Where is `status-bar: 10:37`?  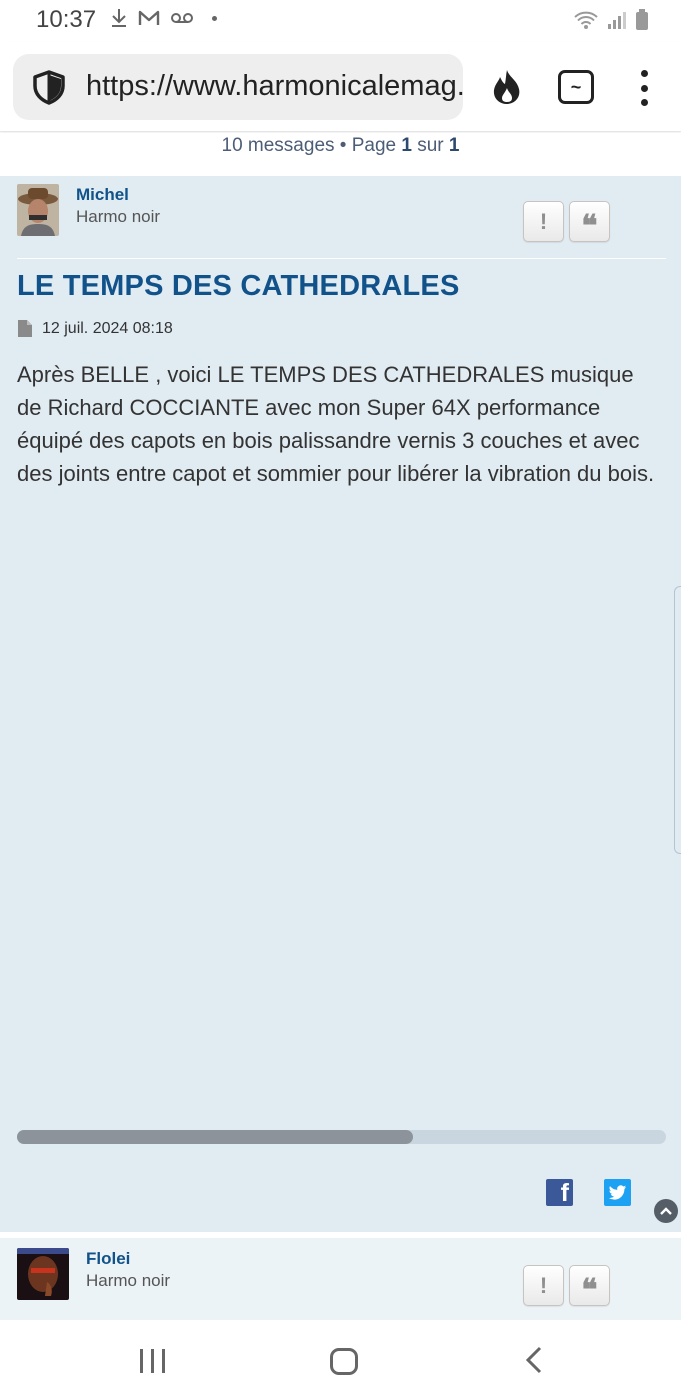
status-bar: 10:37 is located at coordinates (340, 21).